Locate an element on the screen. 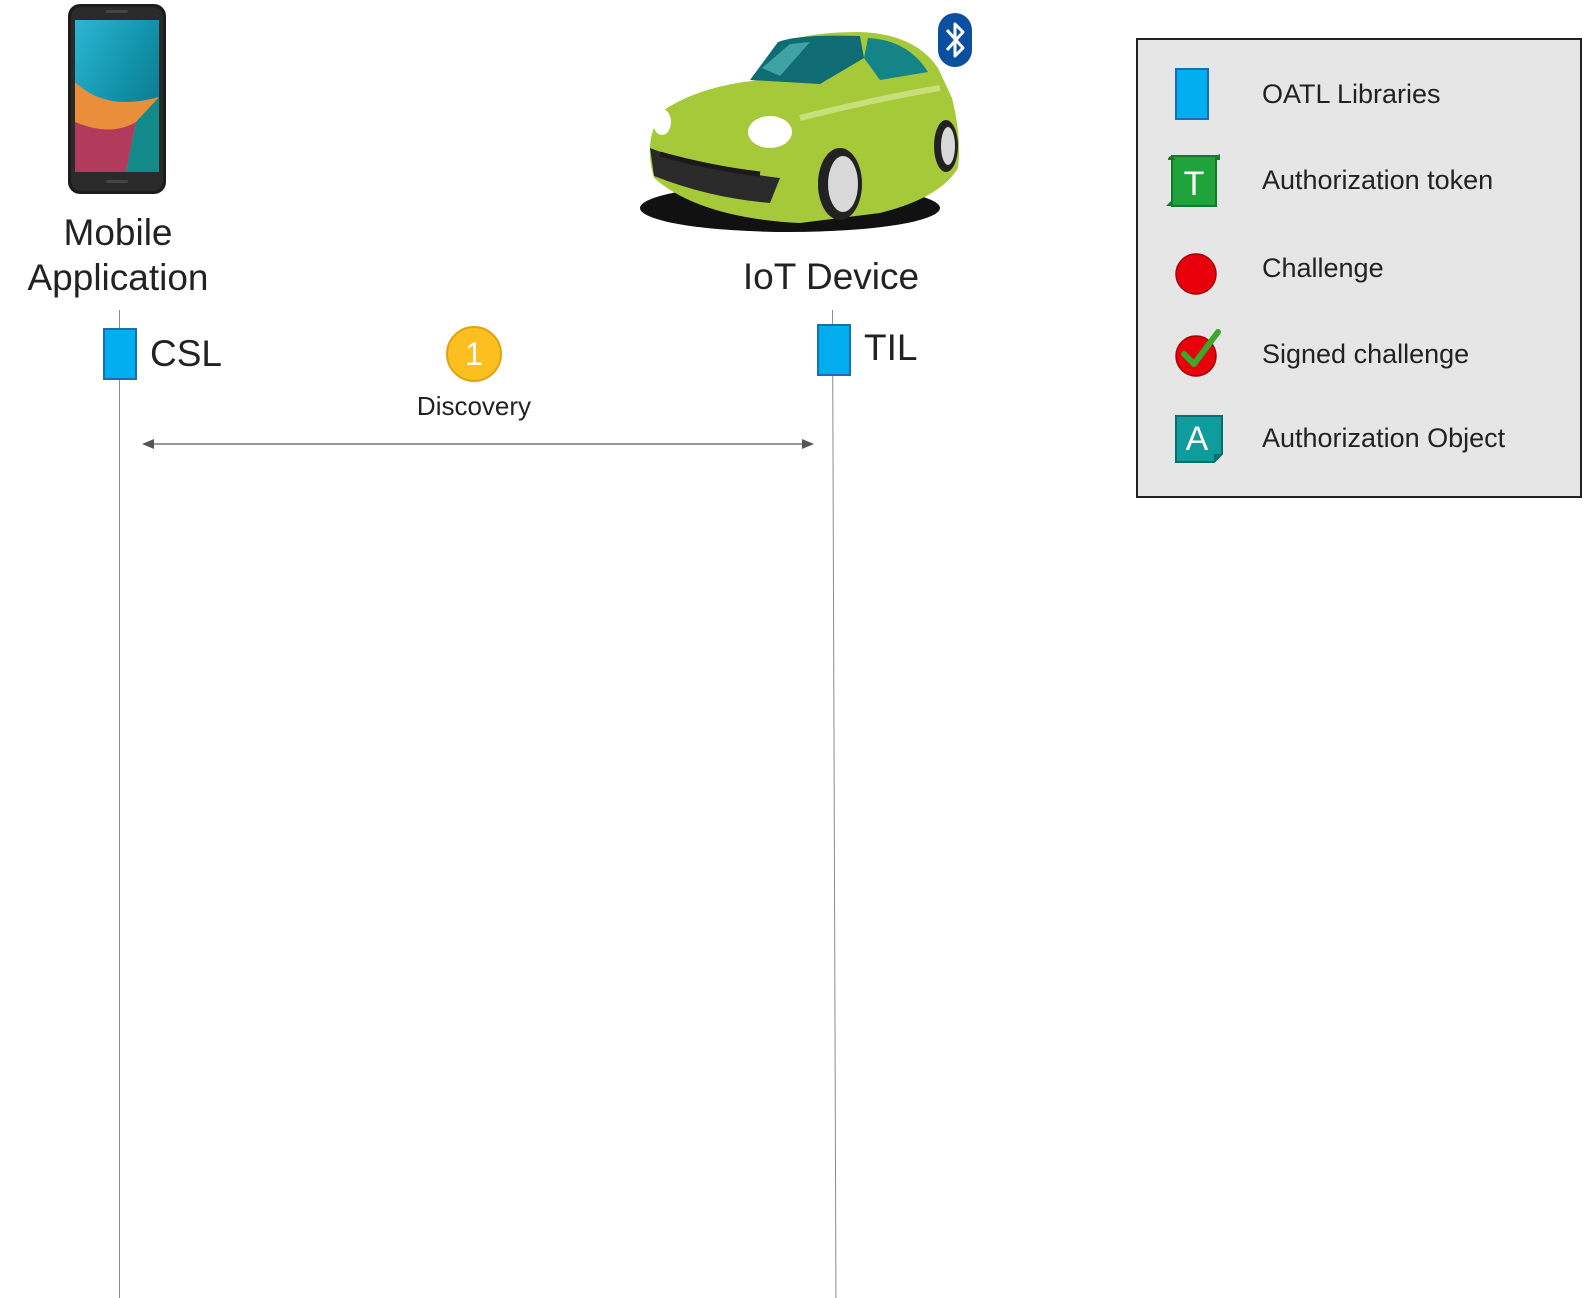 This screenshot has height=1298, width=1589. oatl-library-icon is located at coordinates (1192, 94).